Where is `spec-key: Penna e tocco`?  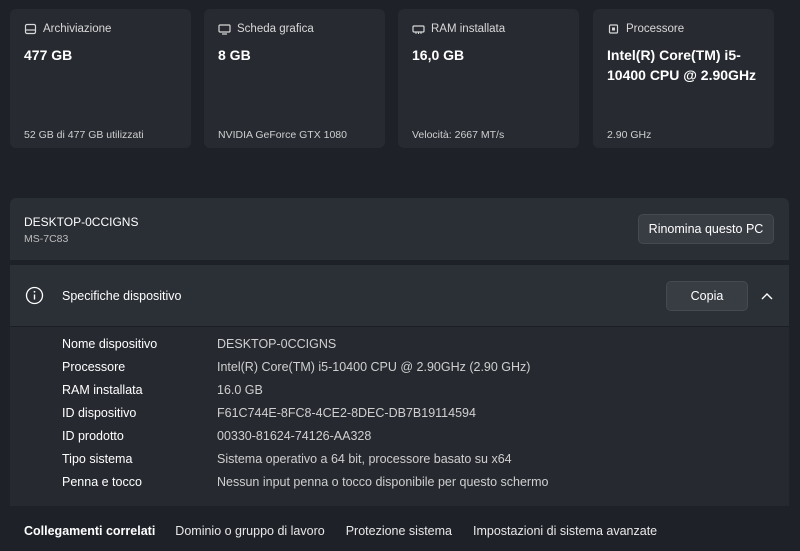 spec-key: Penna e tocco is located at coordinates (102, 482).